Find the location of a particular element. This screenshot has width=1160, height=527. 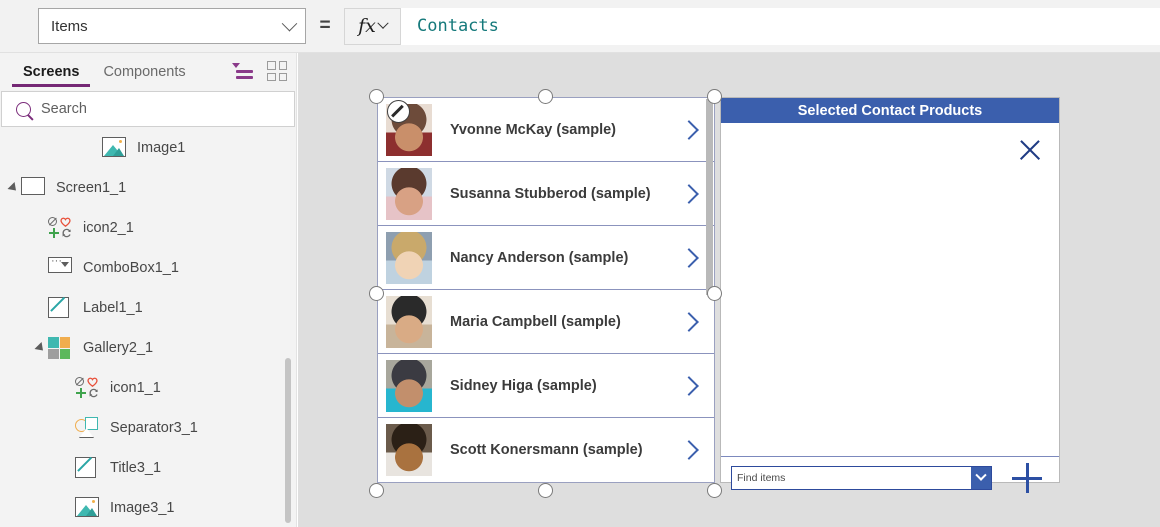

search-icon is located at coordinates (23, 109).